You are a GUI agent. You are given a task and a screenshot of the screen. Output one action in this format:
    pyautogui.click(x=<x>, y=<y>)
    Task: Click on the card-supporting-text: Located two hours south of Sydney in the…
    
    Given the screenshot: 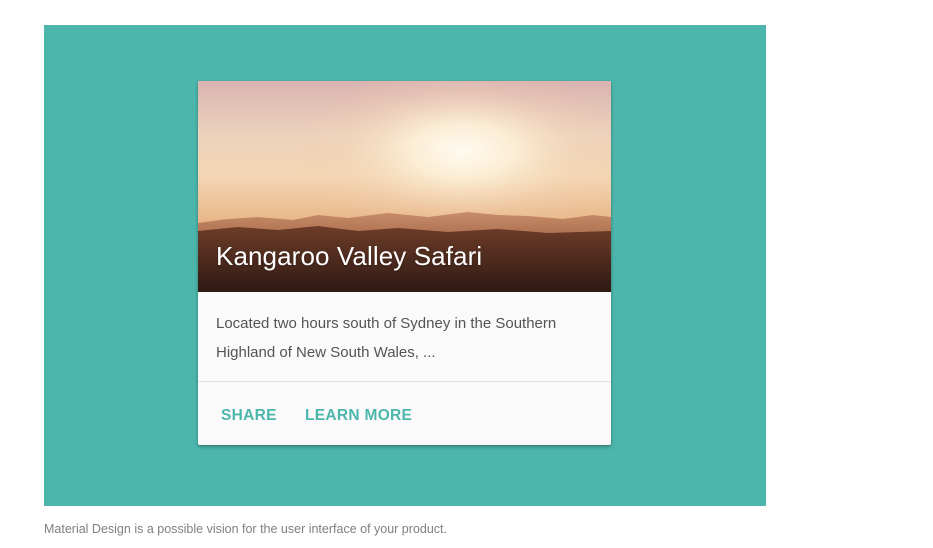 What is the action you would take?
    pyautogui.click(x=386, y=338)
    